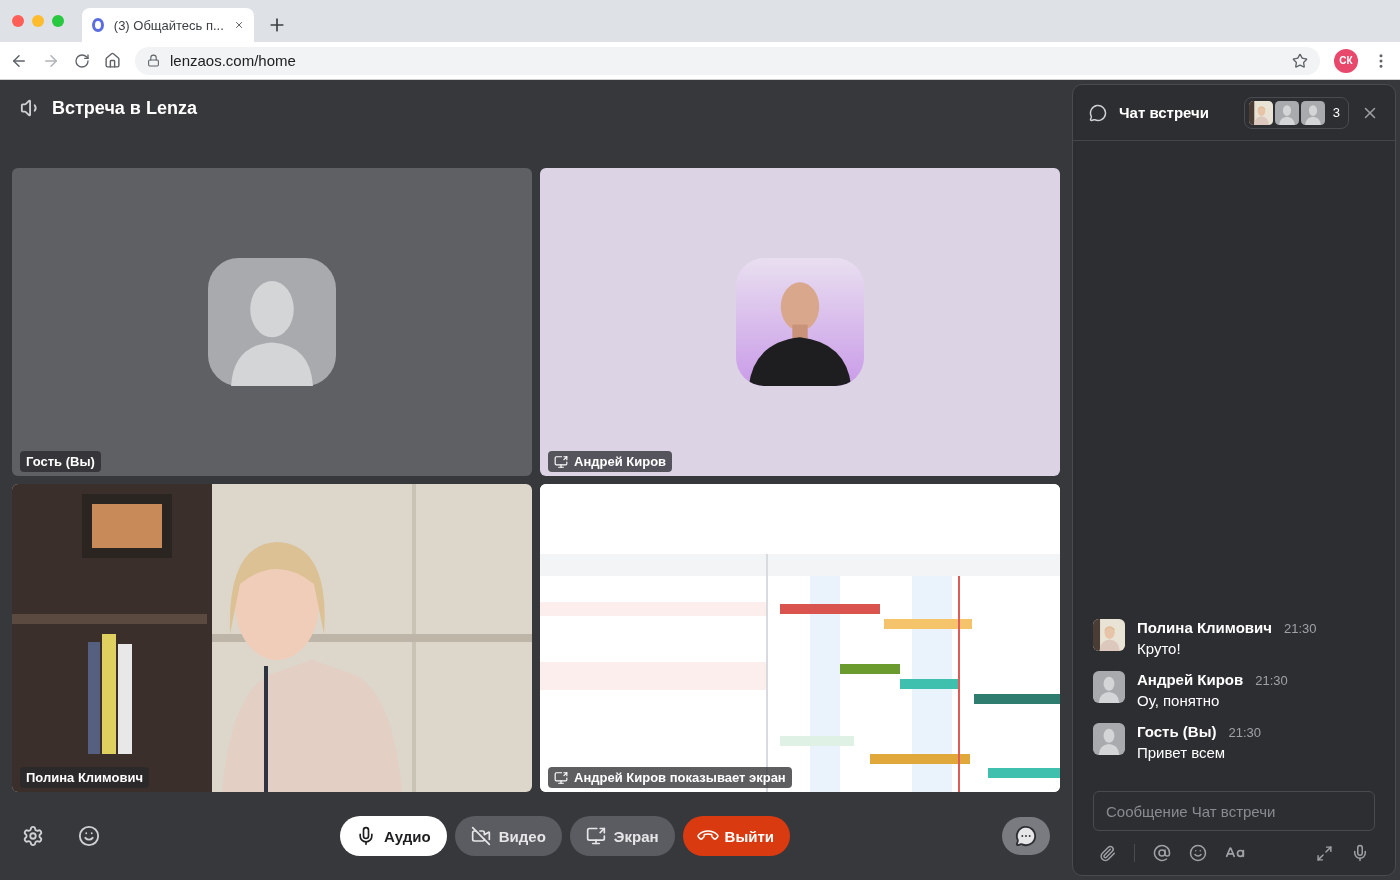 This screenshot has height=880, width=1400. What do you see at coordinates (622, 836) in the screenshot?
I see `screen-button: Экран` at bounding box center [622, 836].